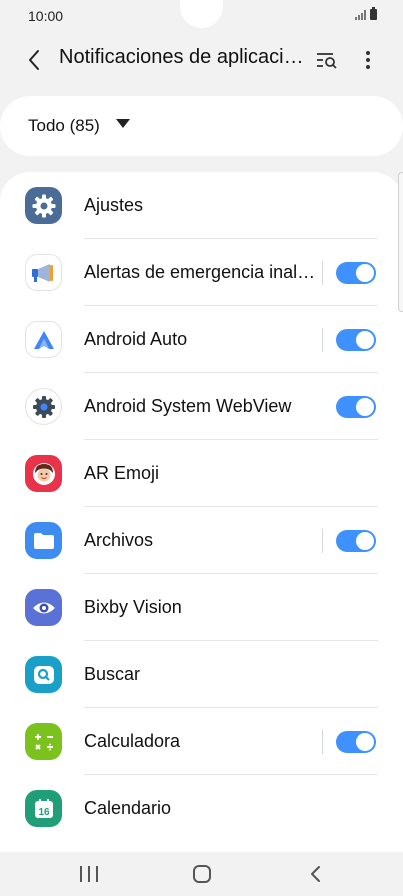 The image size is (403, 896). What do you see at coordinates (201, 674) in the screenshot?
I see `list-item-buscar: Buscar` at bounding box center [201, 674].